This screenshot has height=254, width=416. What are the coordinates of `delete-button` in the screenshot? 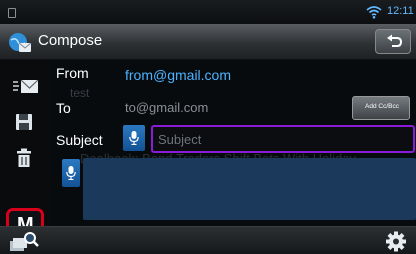 It's located at (25, 158).